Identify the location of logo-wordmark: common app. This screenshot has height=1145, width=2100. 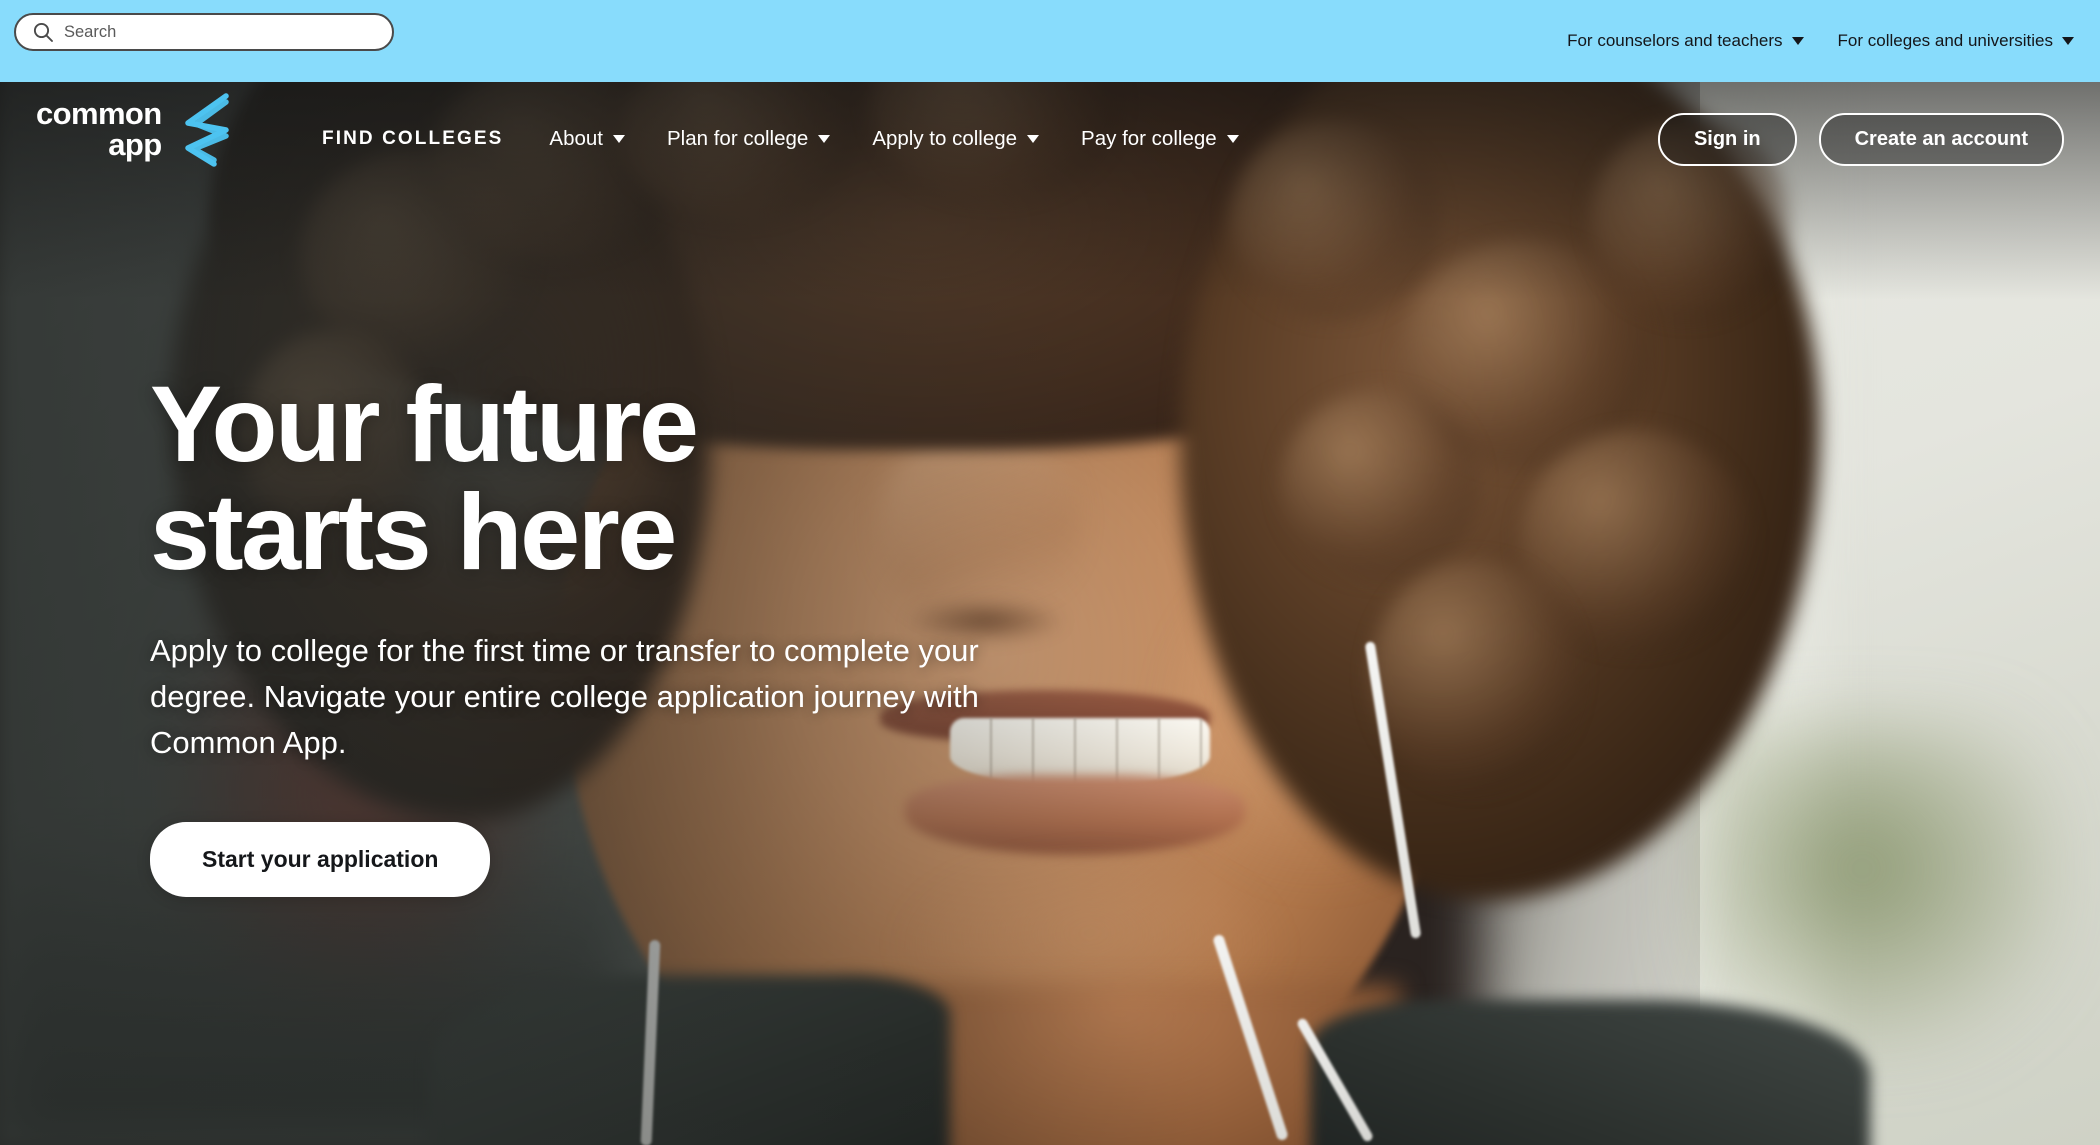
(99, 129).